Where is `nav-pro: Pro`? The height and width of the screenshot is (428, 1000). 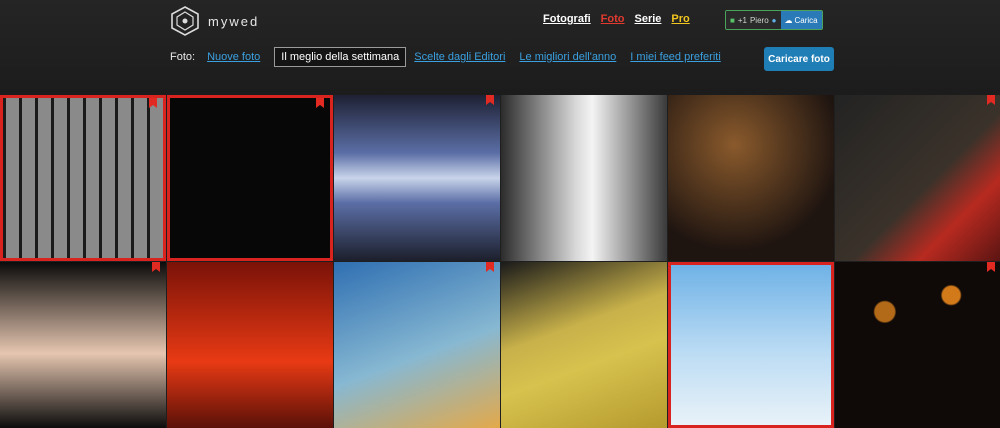 nav-pro: Pro is located at coordinates (680, 19).